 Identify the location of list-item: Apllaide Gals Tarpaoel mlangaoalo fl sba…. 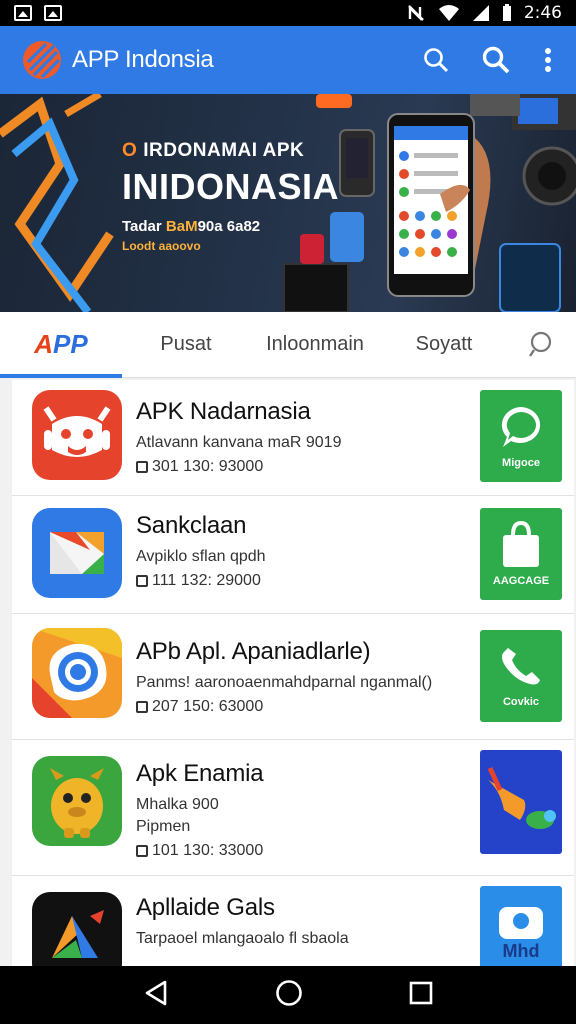
(293, 929).